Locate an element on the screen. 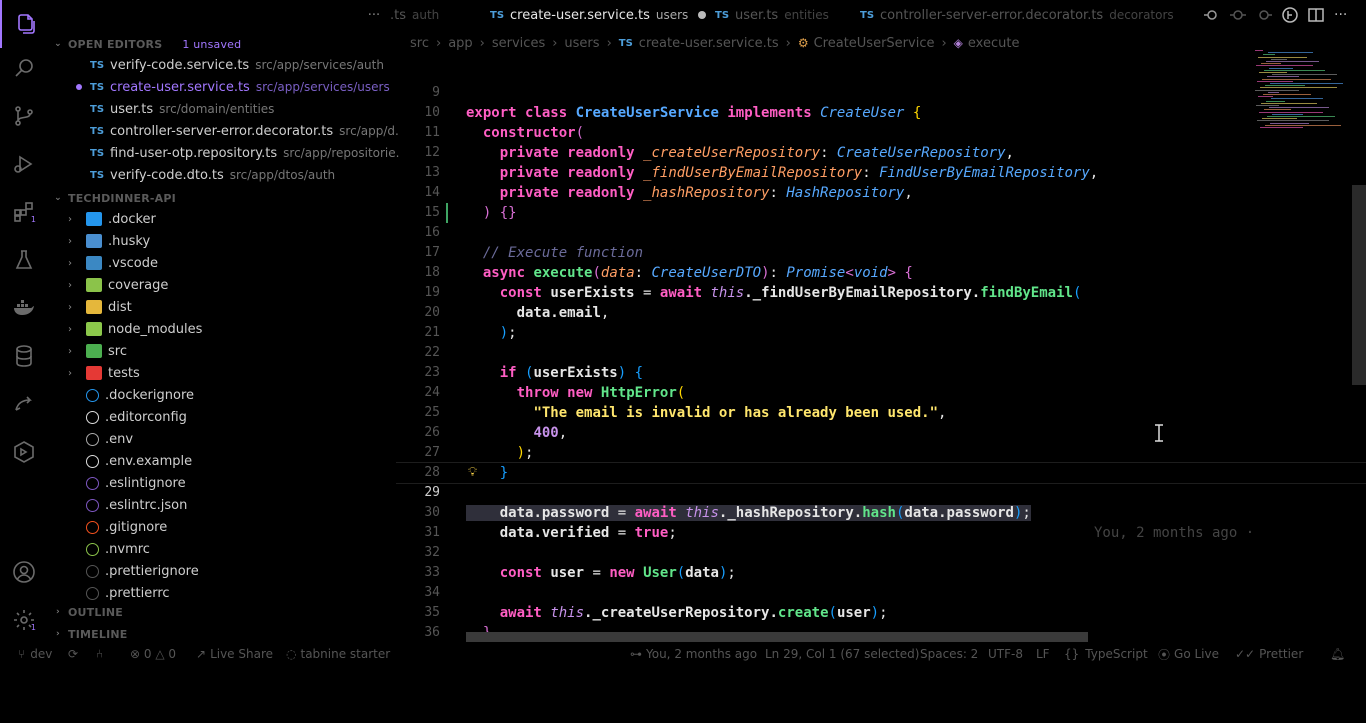  code-line: 21 is located at coordinates (883, 321).